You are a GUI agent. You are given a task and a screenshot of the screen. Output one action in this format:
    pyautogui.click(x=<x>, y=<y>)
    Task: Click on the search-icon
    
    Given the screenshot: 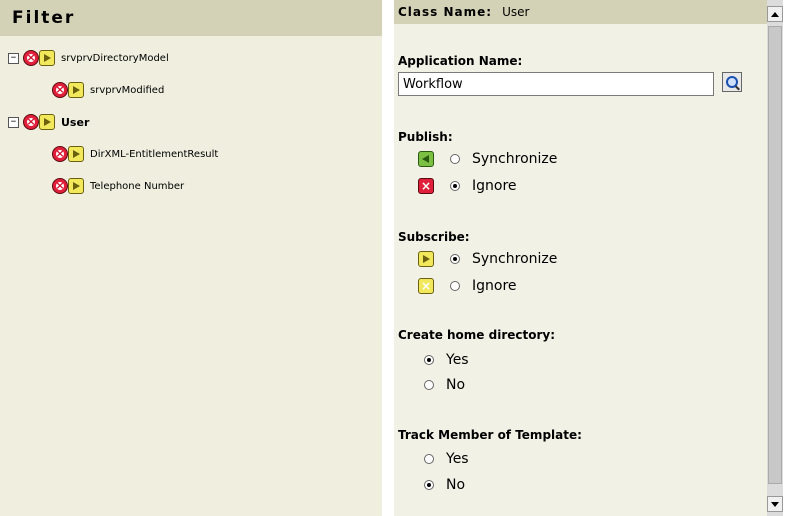 What is the action you would take?
    pyautogui.click(x=732, y=82)
    